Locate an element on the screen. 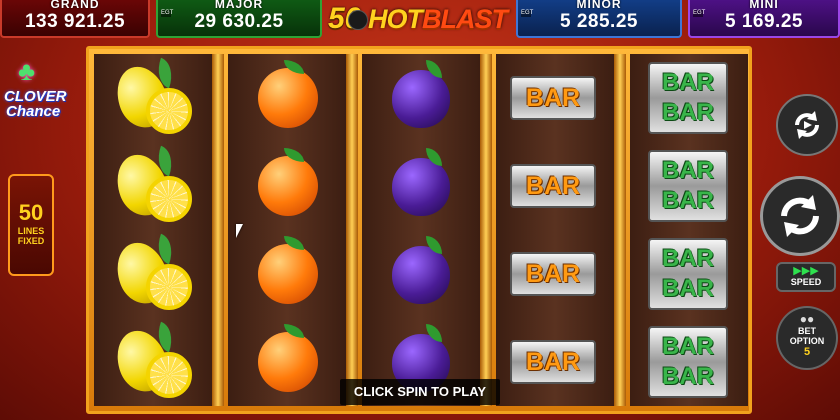 The width and height of the screenshot is (840, 420). minor-jackpot-label: MINOR is located at coordinates (599, 5).